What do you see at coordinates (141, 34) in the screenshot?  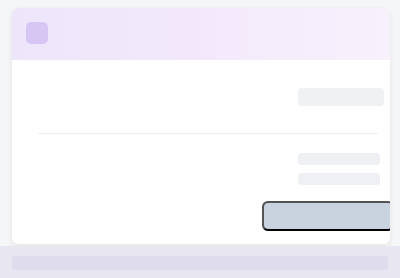 I see `header-title` at bounding box center [141, 34].